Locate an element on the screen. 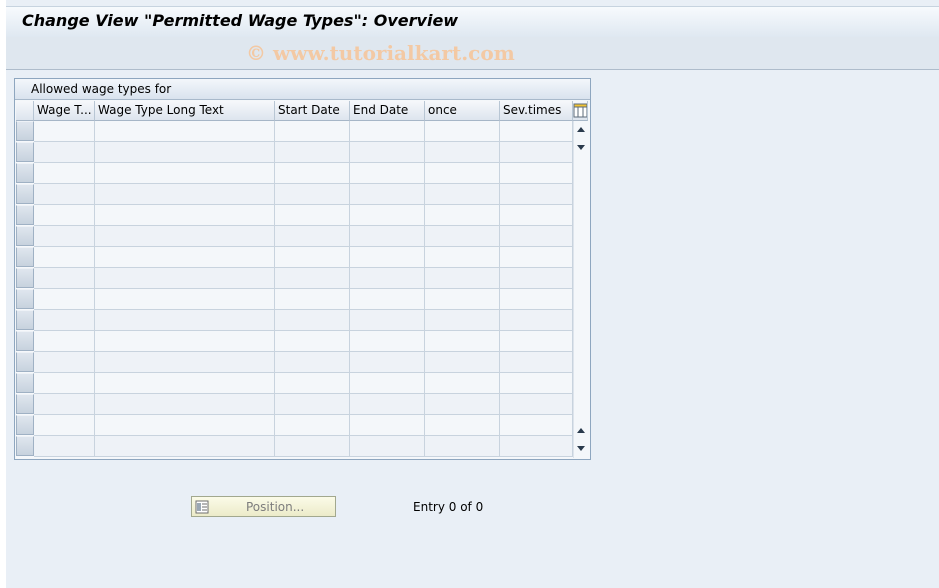 Image resolution: width=939 pixels, height=588 pixels. scroll-down-icon is located at coordinates (581, 147).